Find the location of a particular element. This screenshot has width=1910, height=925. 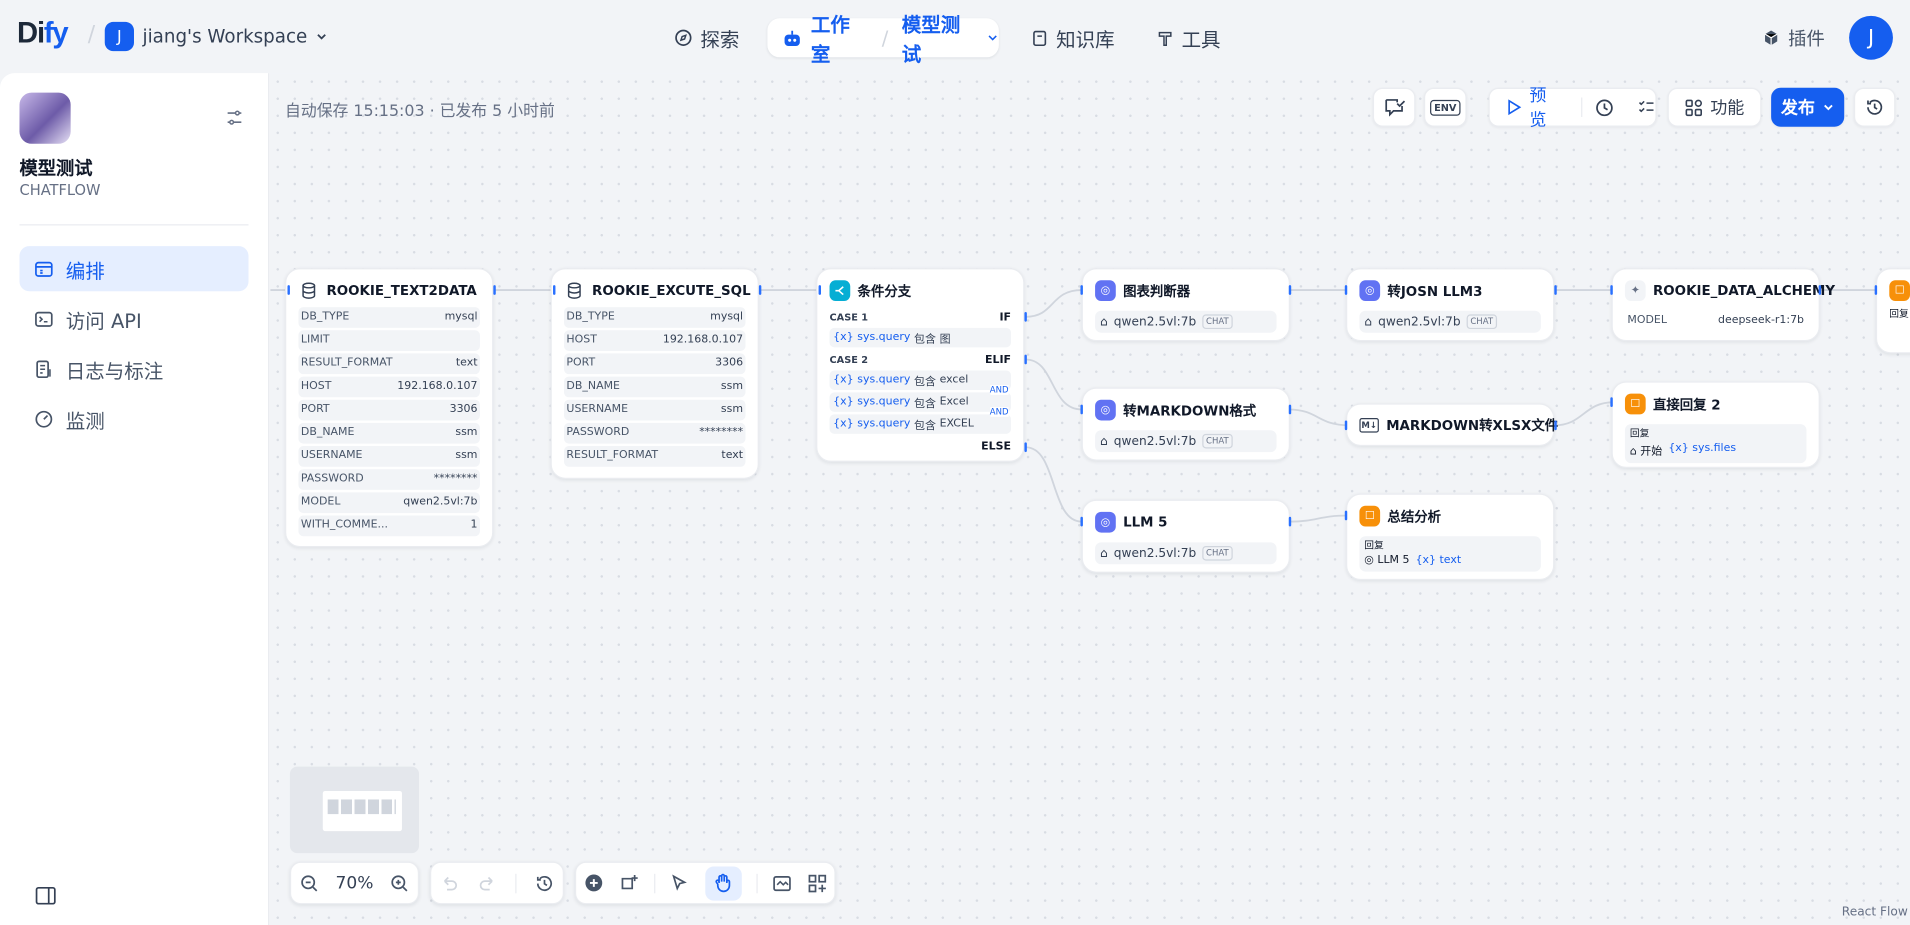

react-flow-attribution: React Flow is located at coordinates (1875, 912).